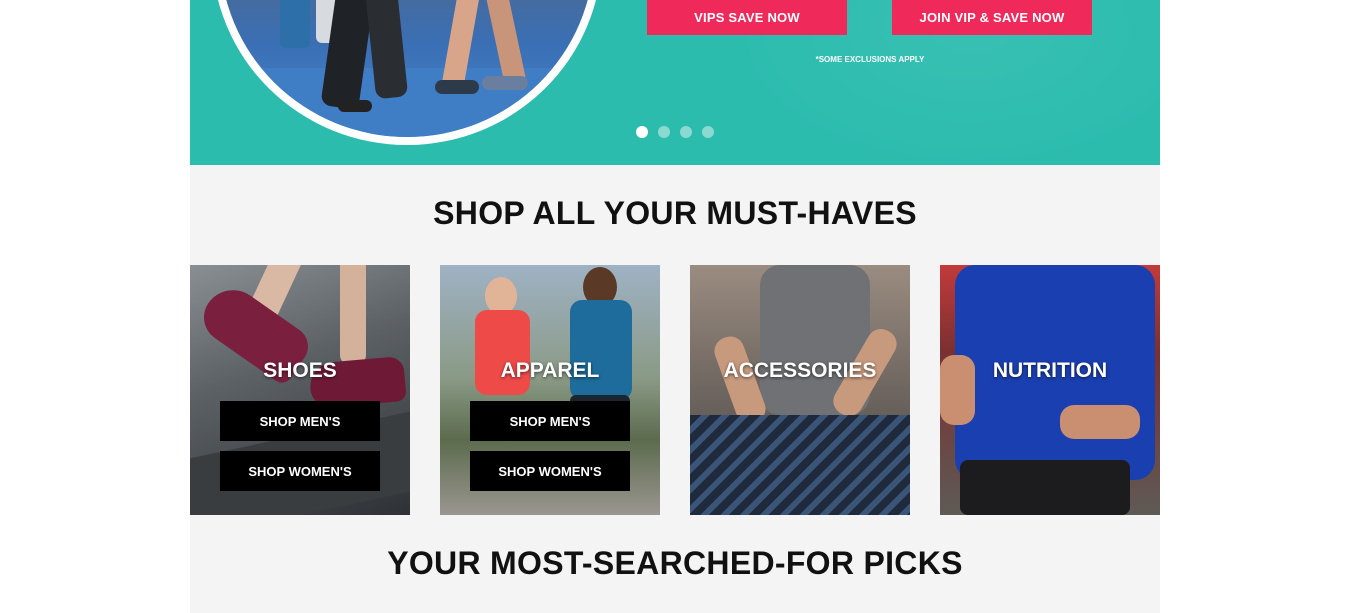  What do you see at coordinates (800, 370) in the screenshot?
I see `tile-label-accessories: ACCESSORIES` at bounding box center [800, 370].